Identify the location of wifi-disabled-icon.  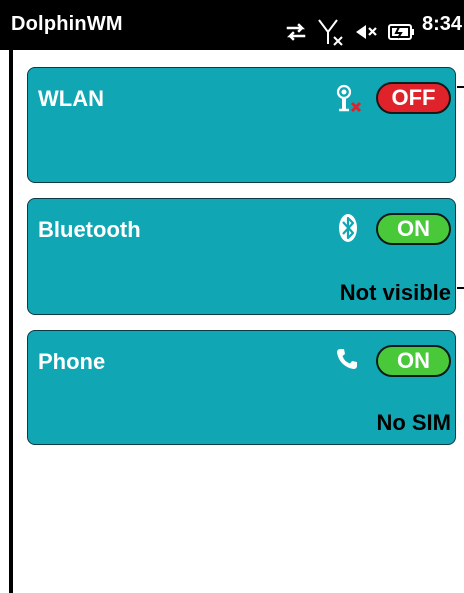
(349, 98).